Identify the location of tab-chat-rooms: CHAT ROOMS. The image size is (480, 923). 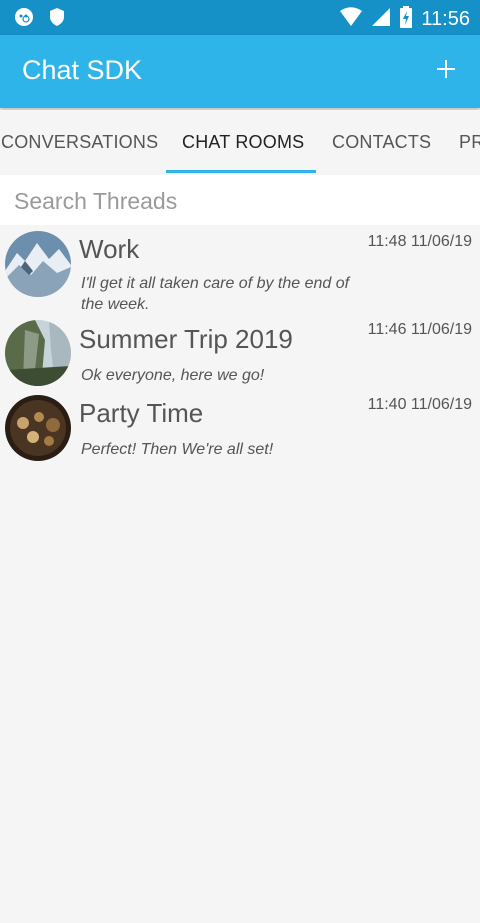
(243, 142).